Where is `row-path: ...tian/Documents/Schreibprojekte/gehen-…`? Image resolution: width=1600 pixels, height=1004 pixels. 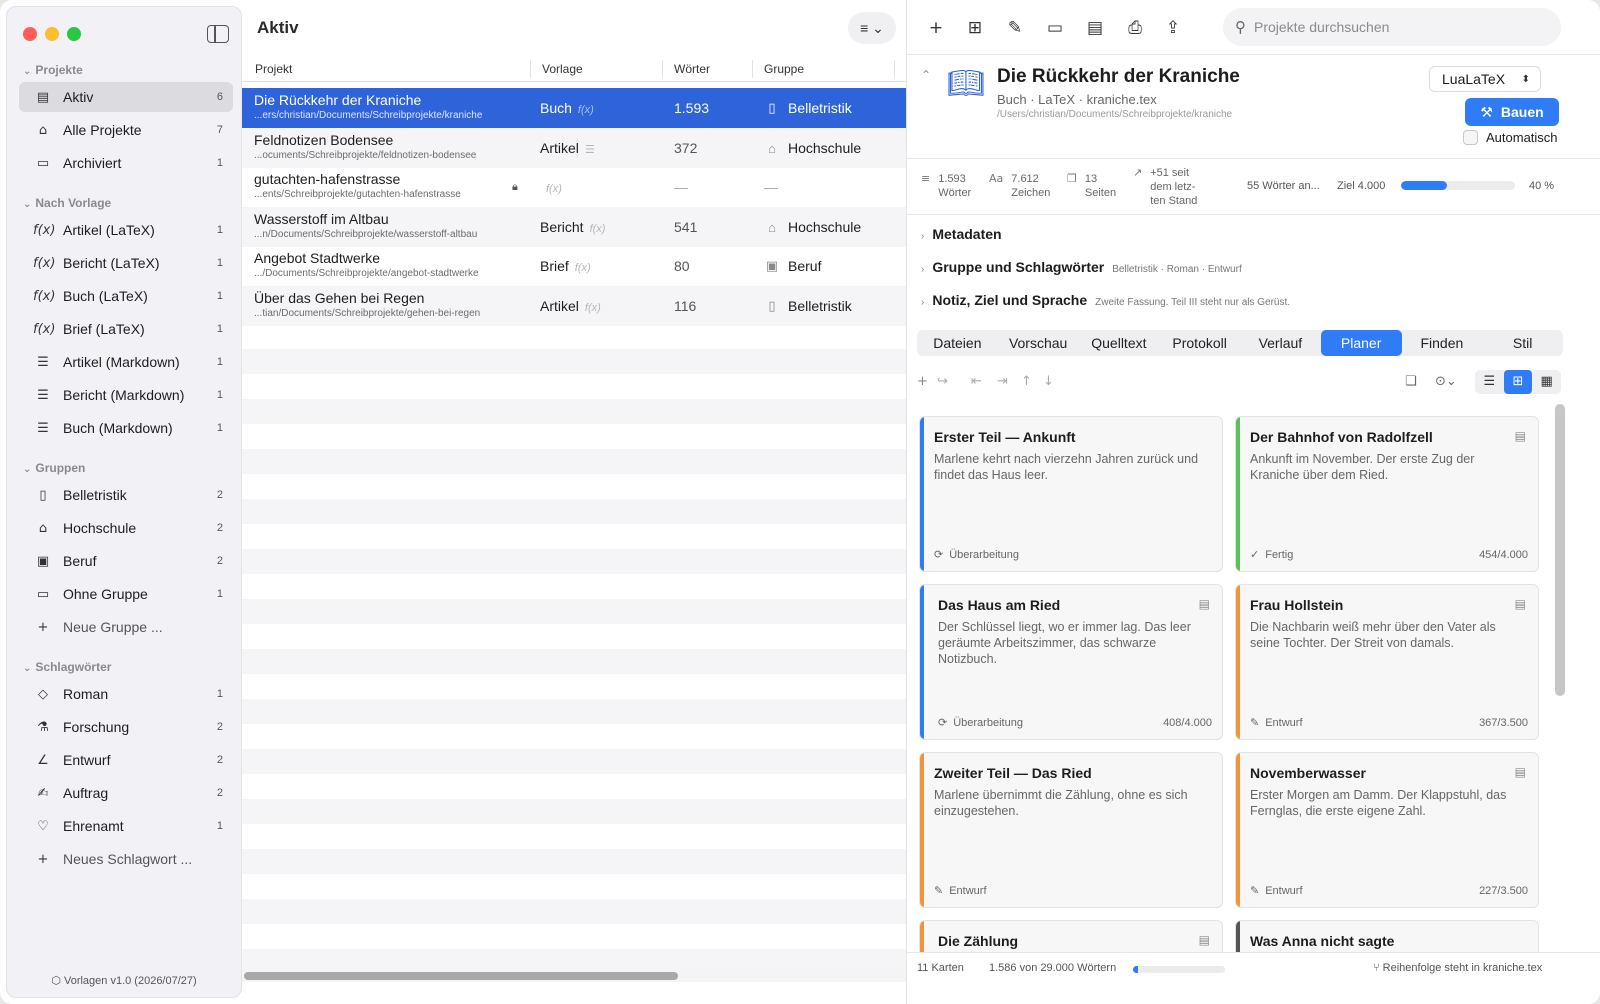
row-path: ...tian/Documents/Schreibprojekte/gehen-… is located at coordinates (367, 313).